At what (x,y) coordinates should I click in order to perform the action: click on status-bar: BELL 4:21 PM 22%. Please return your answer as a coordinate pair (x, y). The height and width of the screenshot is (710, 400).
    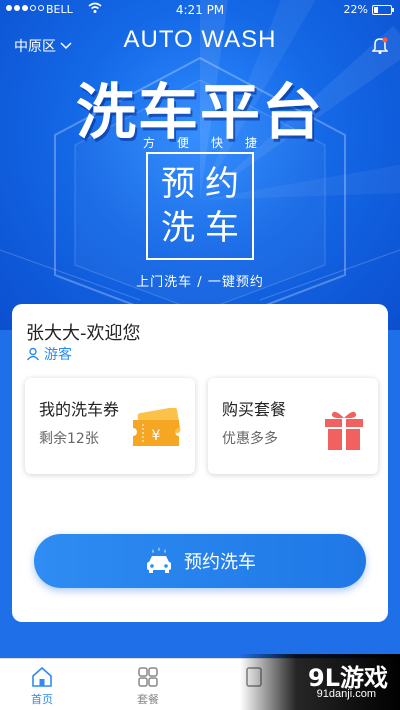
    Looking at the image, I should click on (200, 10).